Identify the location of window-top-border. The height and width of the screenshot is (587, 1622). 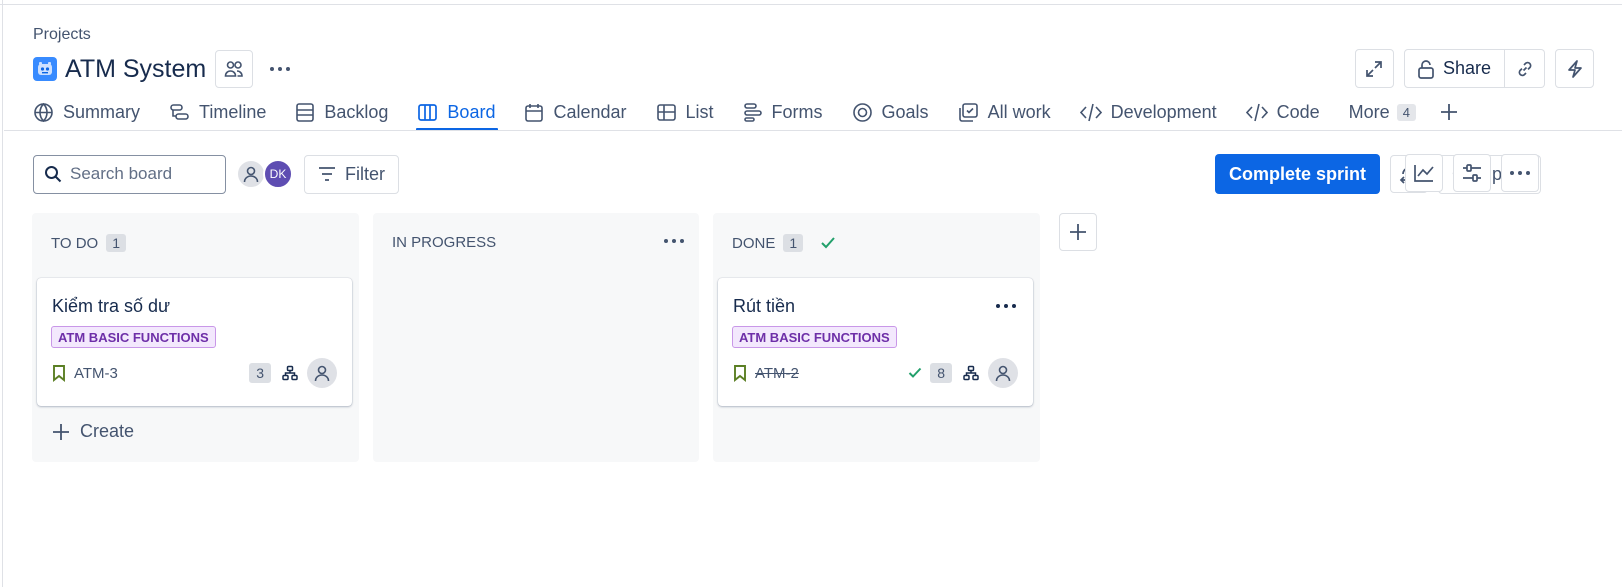
(811, 2).